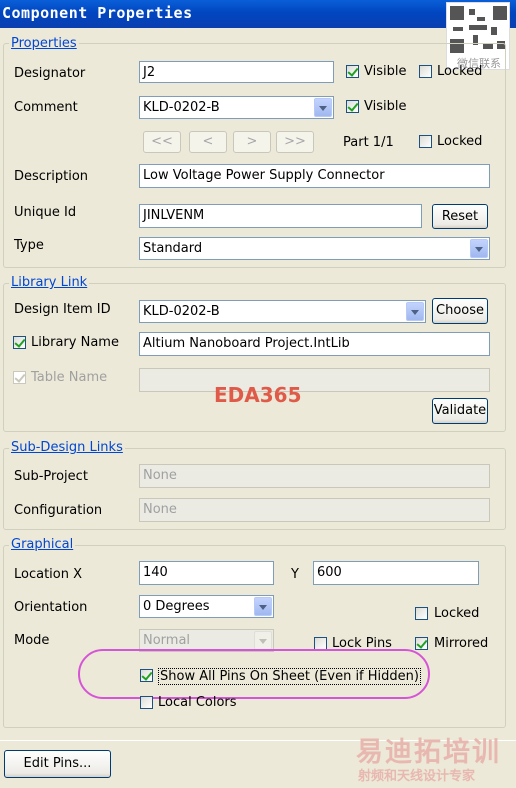 This screenshot has width=516, height=788. I want to click on library-name-label: Library Name, so click(75, 342).